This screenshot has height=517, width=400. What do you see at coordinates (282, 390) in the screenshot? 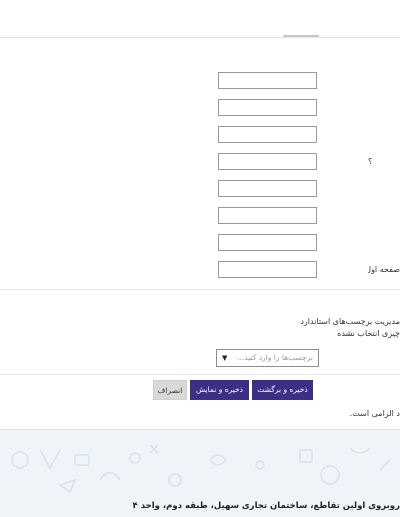
I see `save-and-return-button: ذخیره و برگشت` at bounding box center [282, 390].